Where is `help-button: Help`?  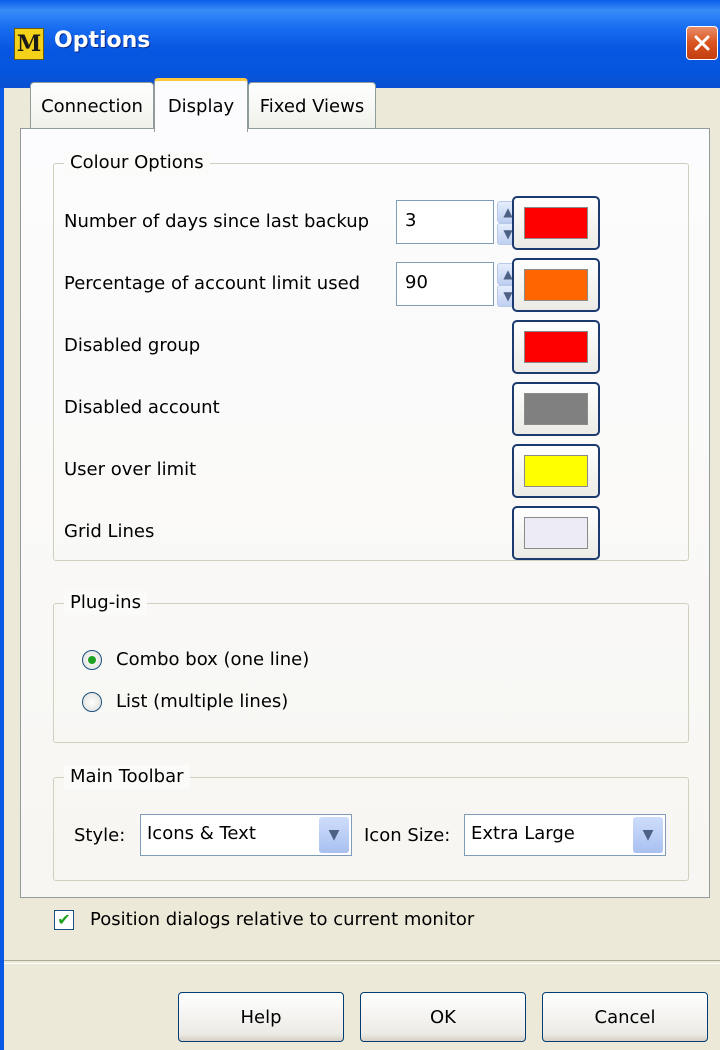
help-button: Help is located at coordinates (261, 1017).